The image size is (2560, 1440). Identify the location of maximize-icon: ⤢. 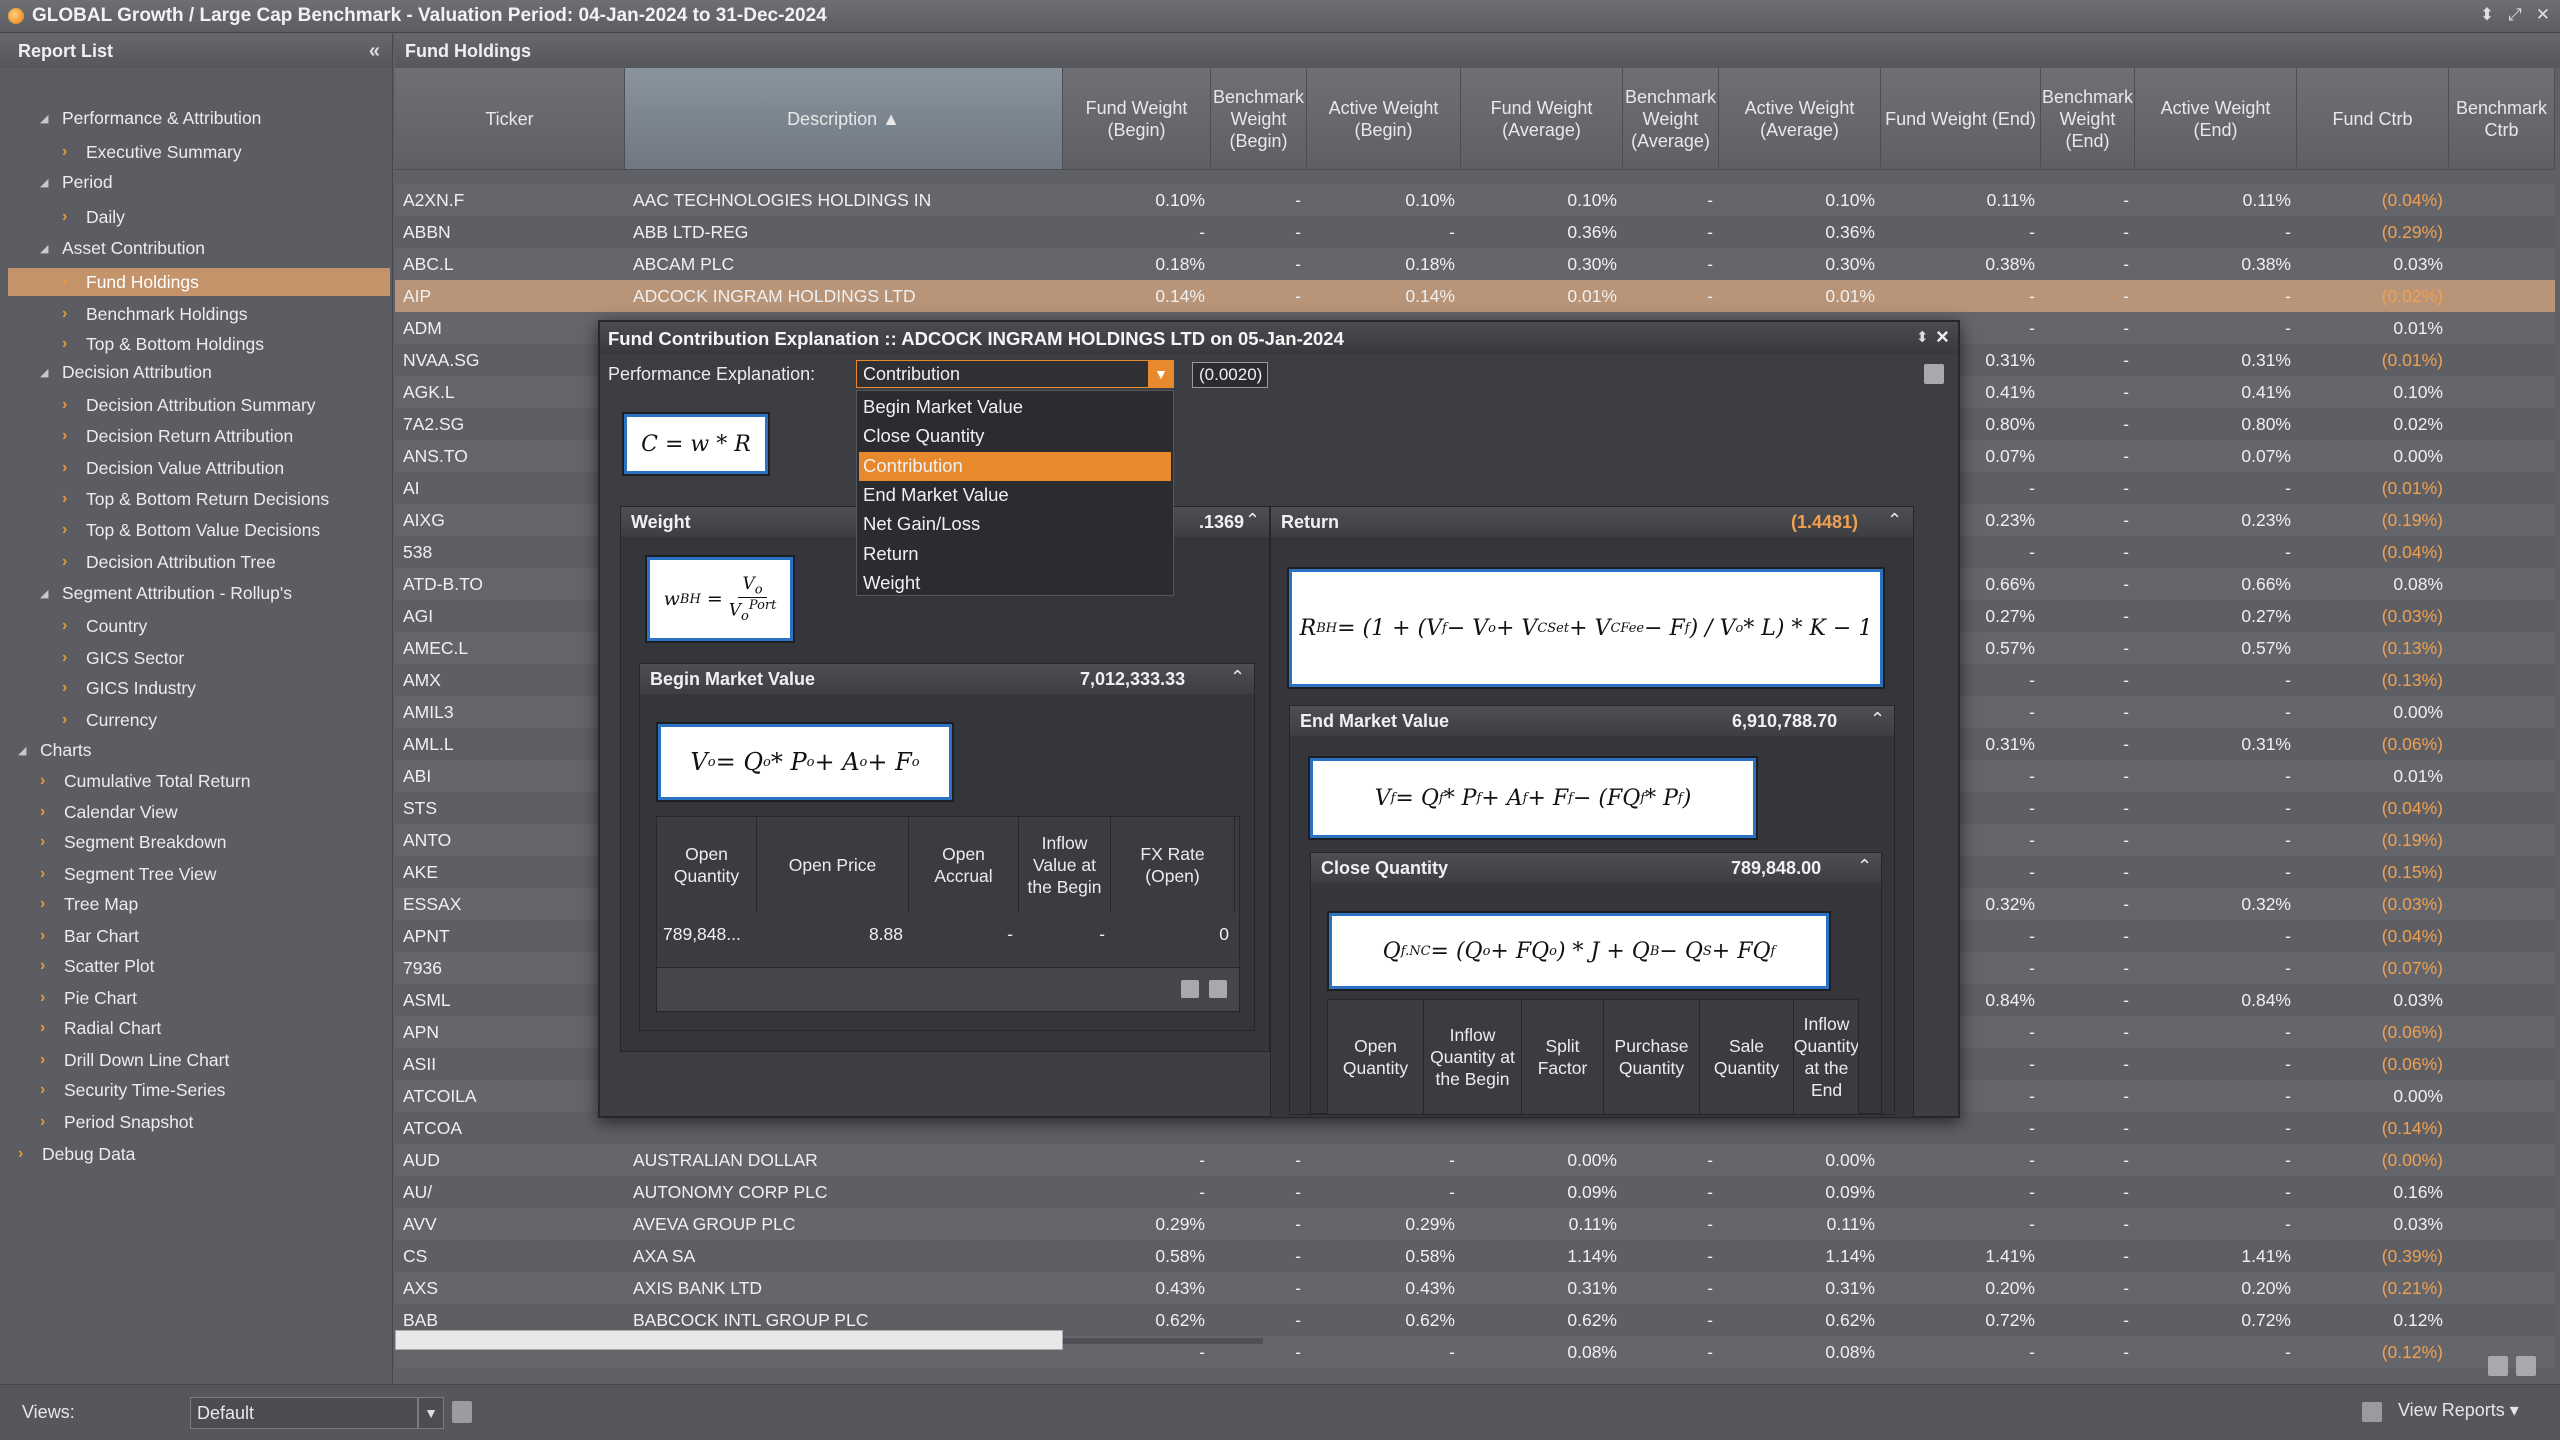
(2515, 15).